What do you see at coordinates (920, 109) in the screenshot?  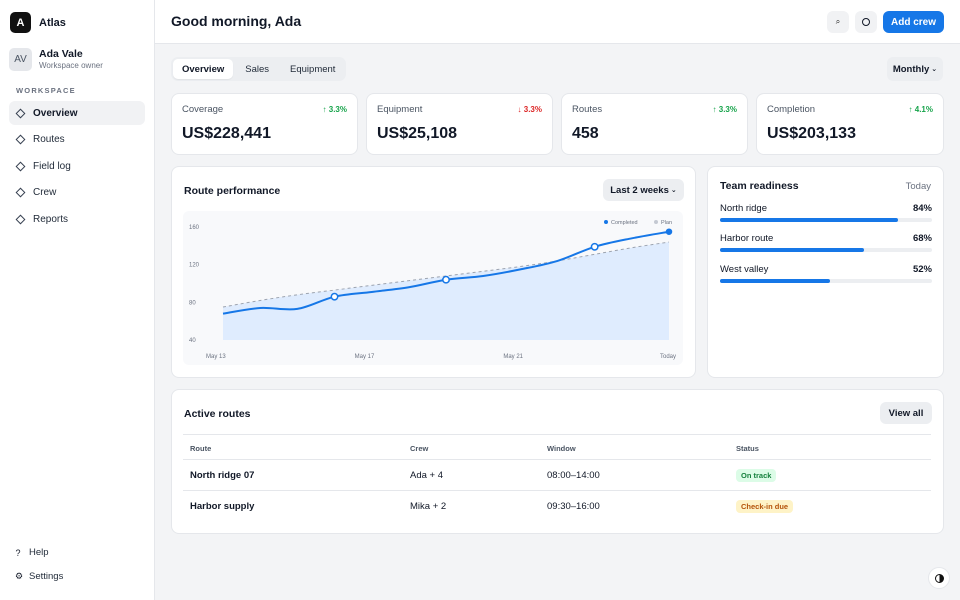 I see `kpi-delta: ↑ 4.1%` at bounding box center [920, 109].